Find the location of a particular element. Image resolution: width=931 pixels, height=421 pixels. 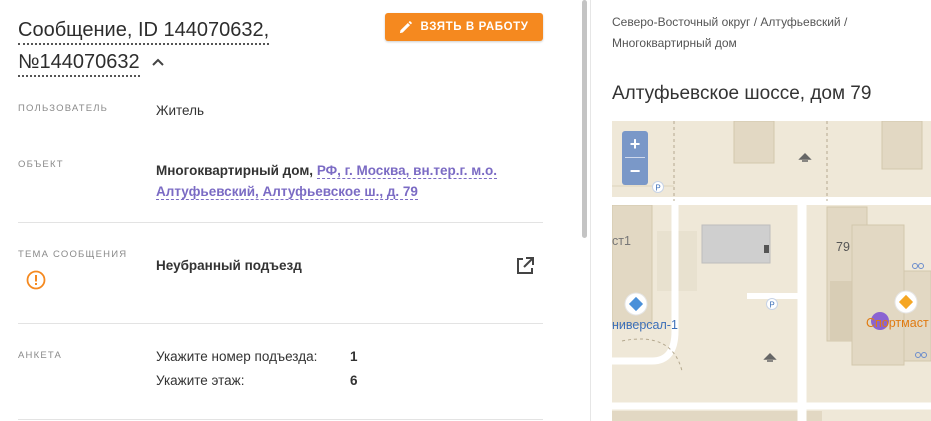

question-entrance: Укажите номер подъезда: is located at coordinates (237, 356).